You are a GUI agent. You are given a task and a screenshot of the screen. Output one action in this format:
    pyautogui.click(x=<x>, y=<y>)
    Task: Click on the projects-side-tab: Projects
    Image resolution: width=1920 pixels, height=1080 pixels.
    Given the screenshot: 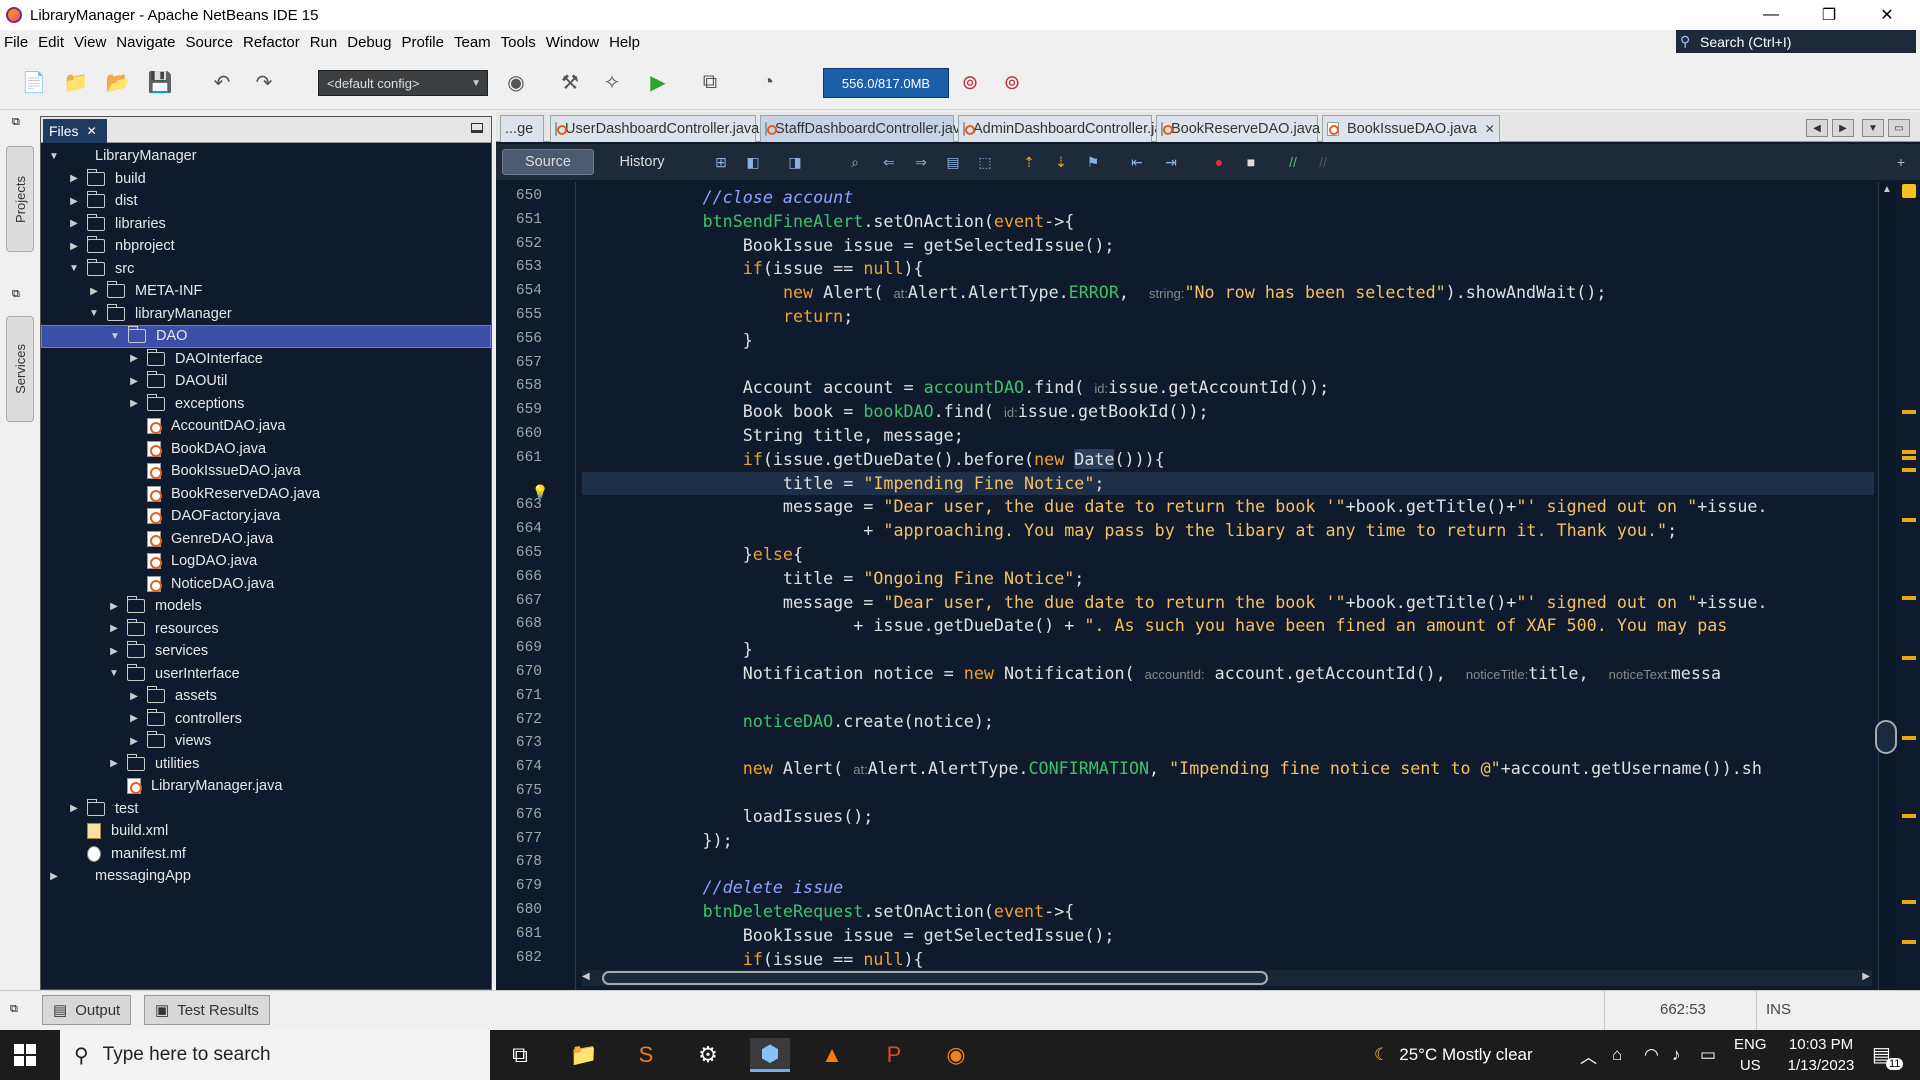 What is the action you would take?
    pyautogui.click(x=20, y=199)
    